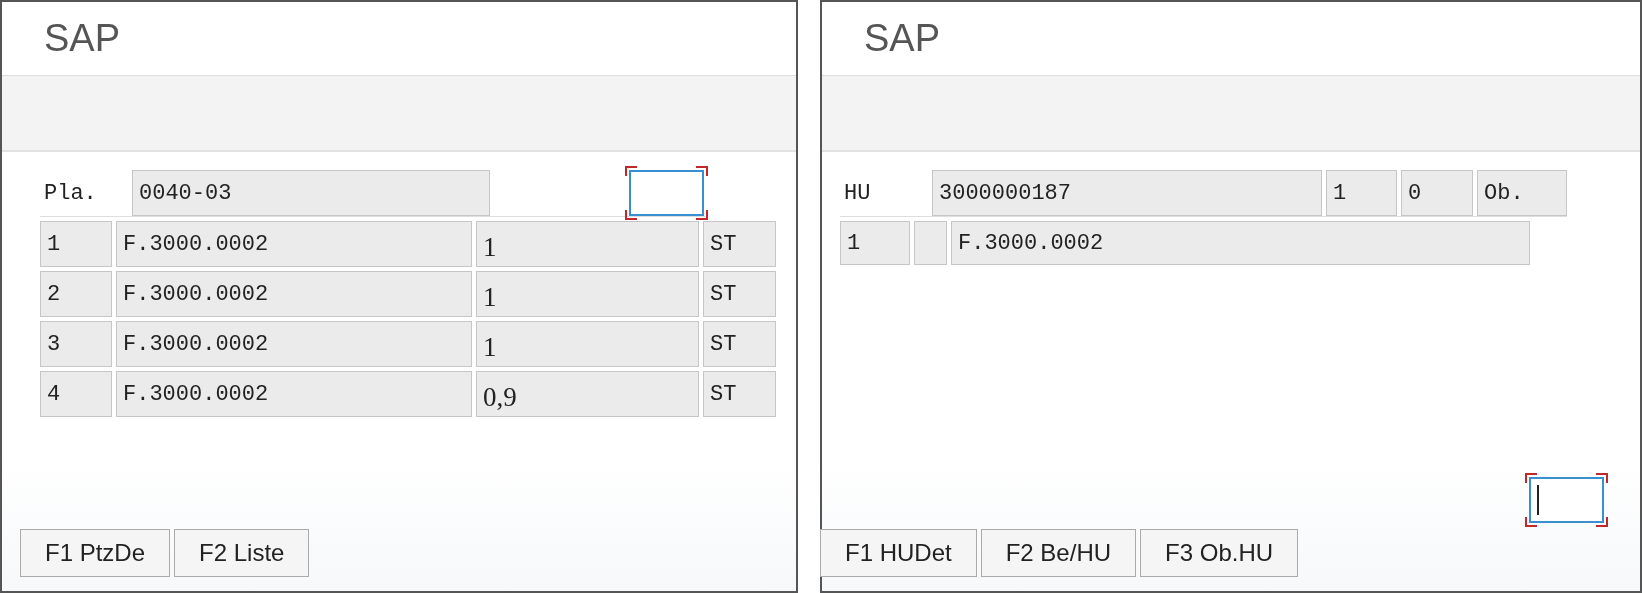  Describe the element at coordinates (95, 553) in the screenshot. I see `function-key-button: F1 PtzDe` at that location.